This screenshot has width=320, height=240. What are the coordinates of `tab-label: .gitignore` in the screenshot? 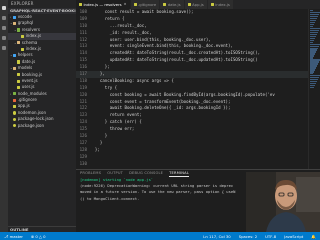 It's located at (147, 4).